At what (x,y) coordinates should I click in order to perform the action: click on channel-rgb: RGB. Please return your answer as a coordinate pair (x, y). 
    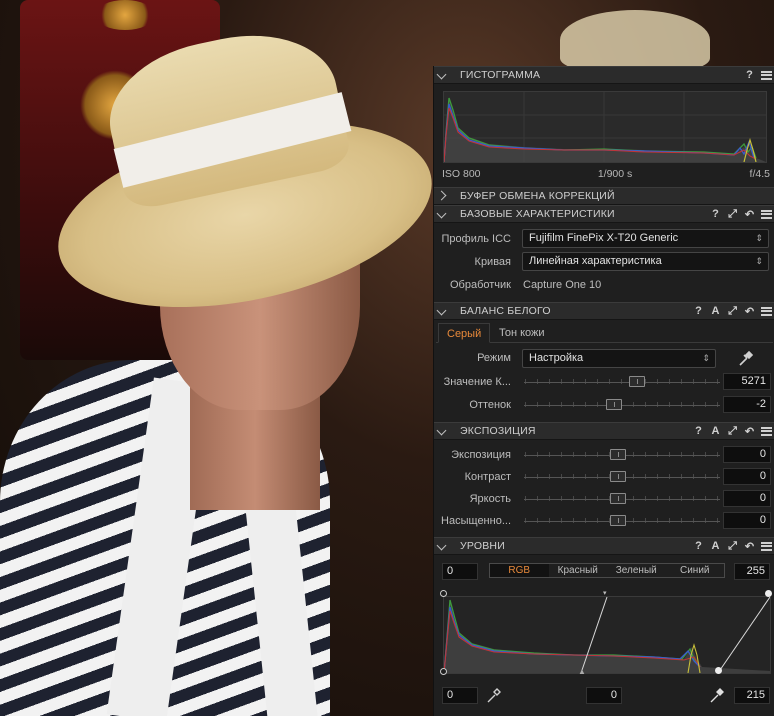
    Looking at the image, I should click on (519, 570).